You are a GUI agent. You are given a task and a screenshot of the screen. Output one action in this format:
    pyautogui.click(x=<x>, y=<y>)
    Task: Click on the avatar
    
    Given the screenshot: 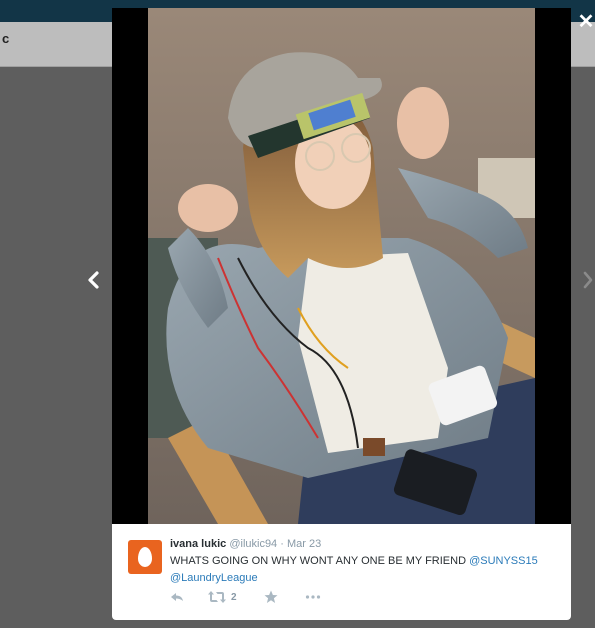 What is the action you would take?
    pyautogui.click(x=145, y=557)
    